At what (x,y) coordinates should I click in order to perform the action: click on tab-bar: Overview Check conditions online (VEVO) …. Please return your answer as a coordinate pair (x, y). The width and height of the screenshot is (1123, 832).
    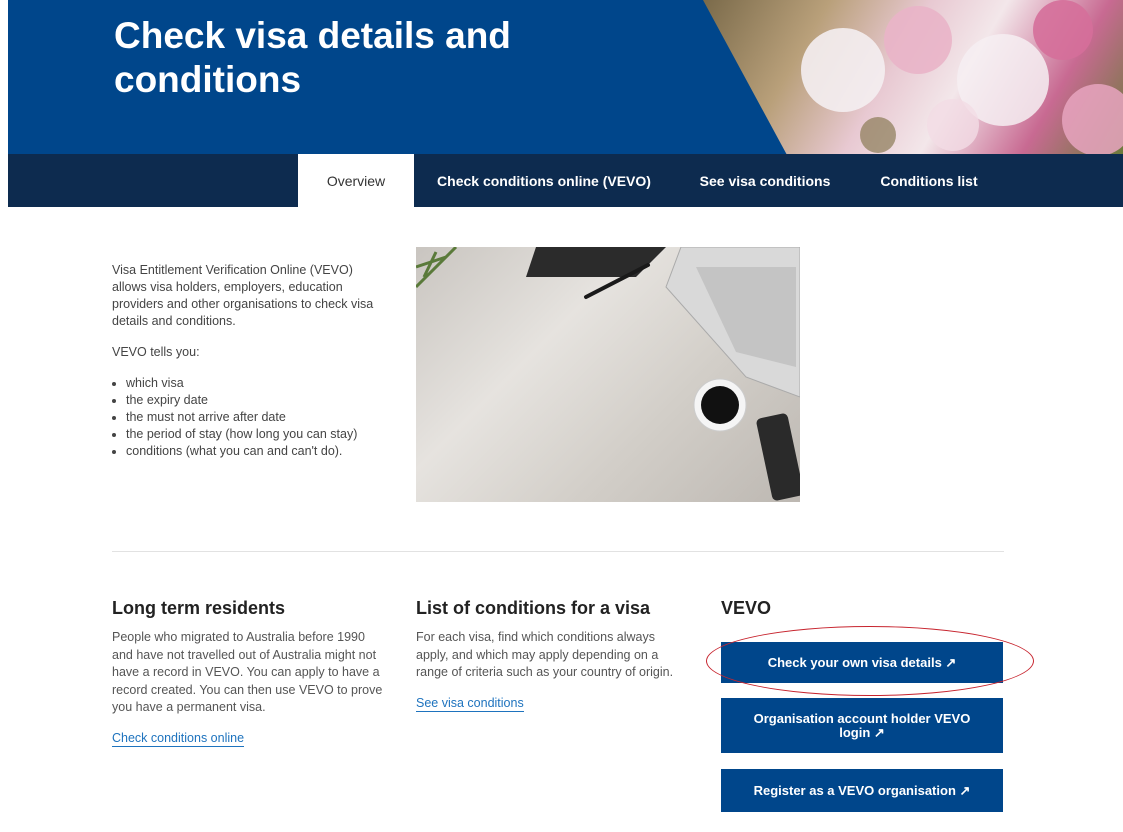
    Looking at the image, I should click on (565, 180).